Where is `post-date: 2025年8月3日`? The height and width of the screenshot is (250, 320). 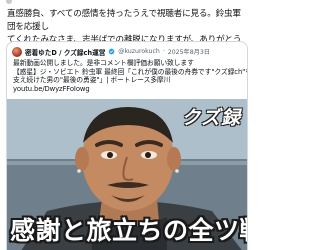
post-date: 2025年8月3日 is located at coordinates (189, 51).